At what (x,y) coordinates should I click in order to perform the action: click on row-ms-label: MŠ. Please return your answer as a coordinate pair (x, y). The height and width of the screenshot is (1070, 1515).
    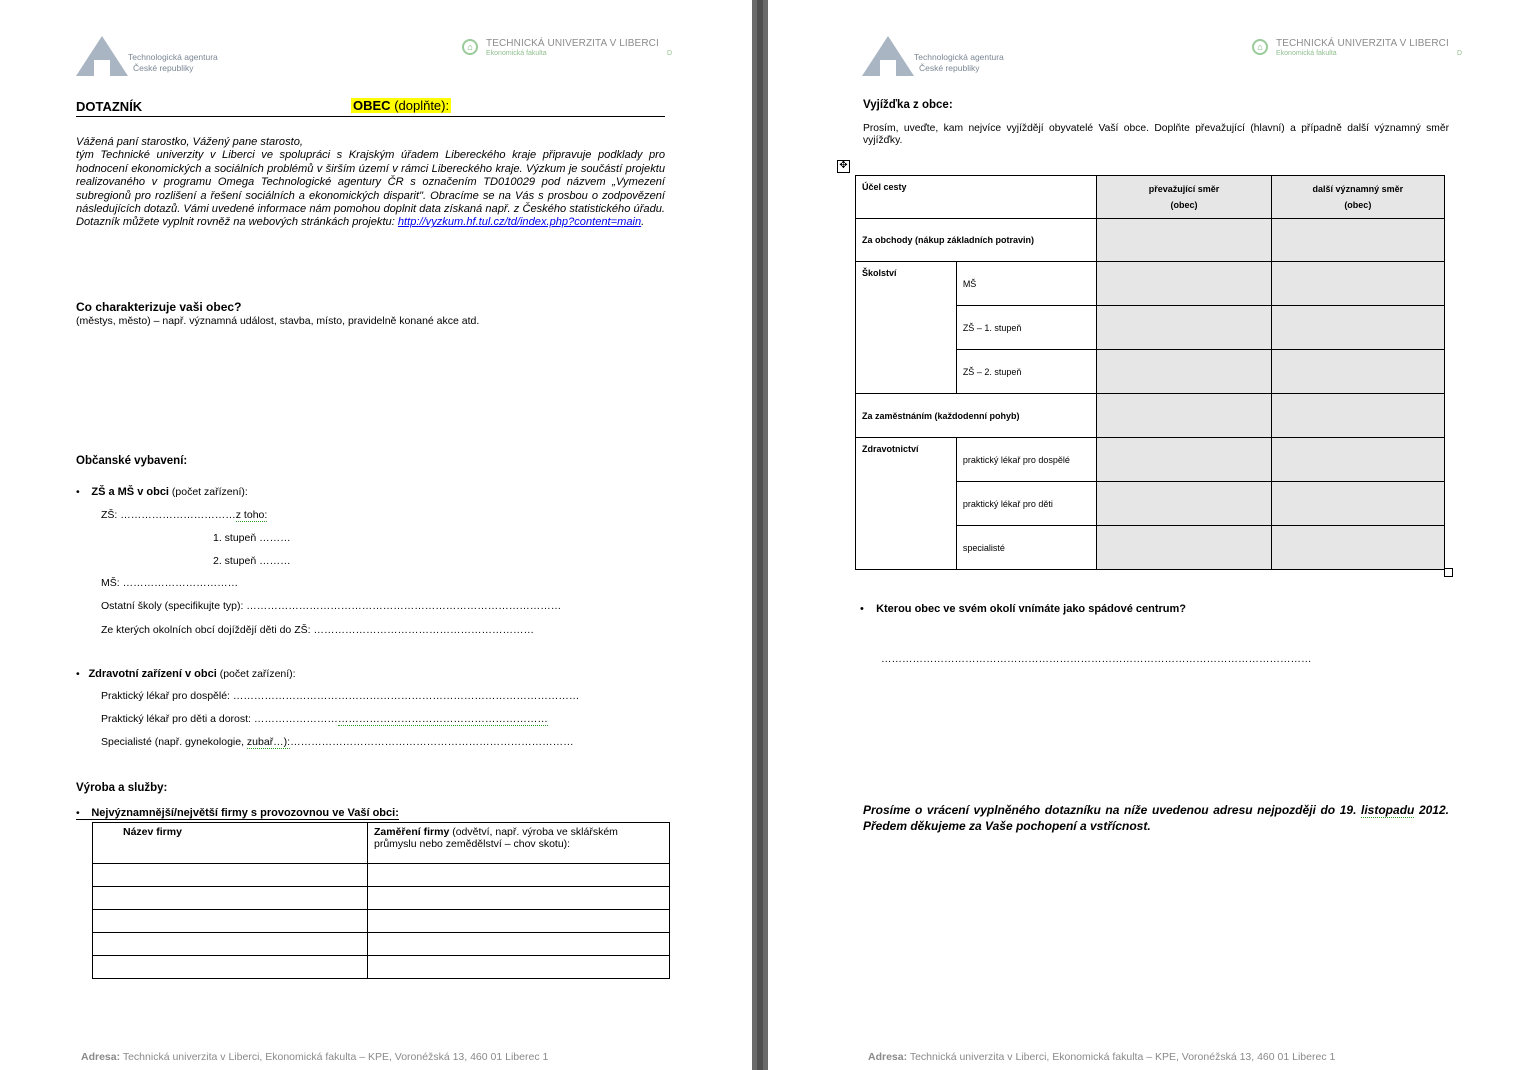
    Looking at the image, I should click on (1026, 283).